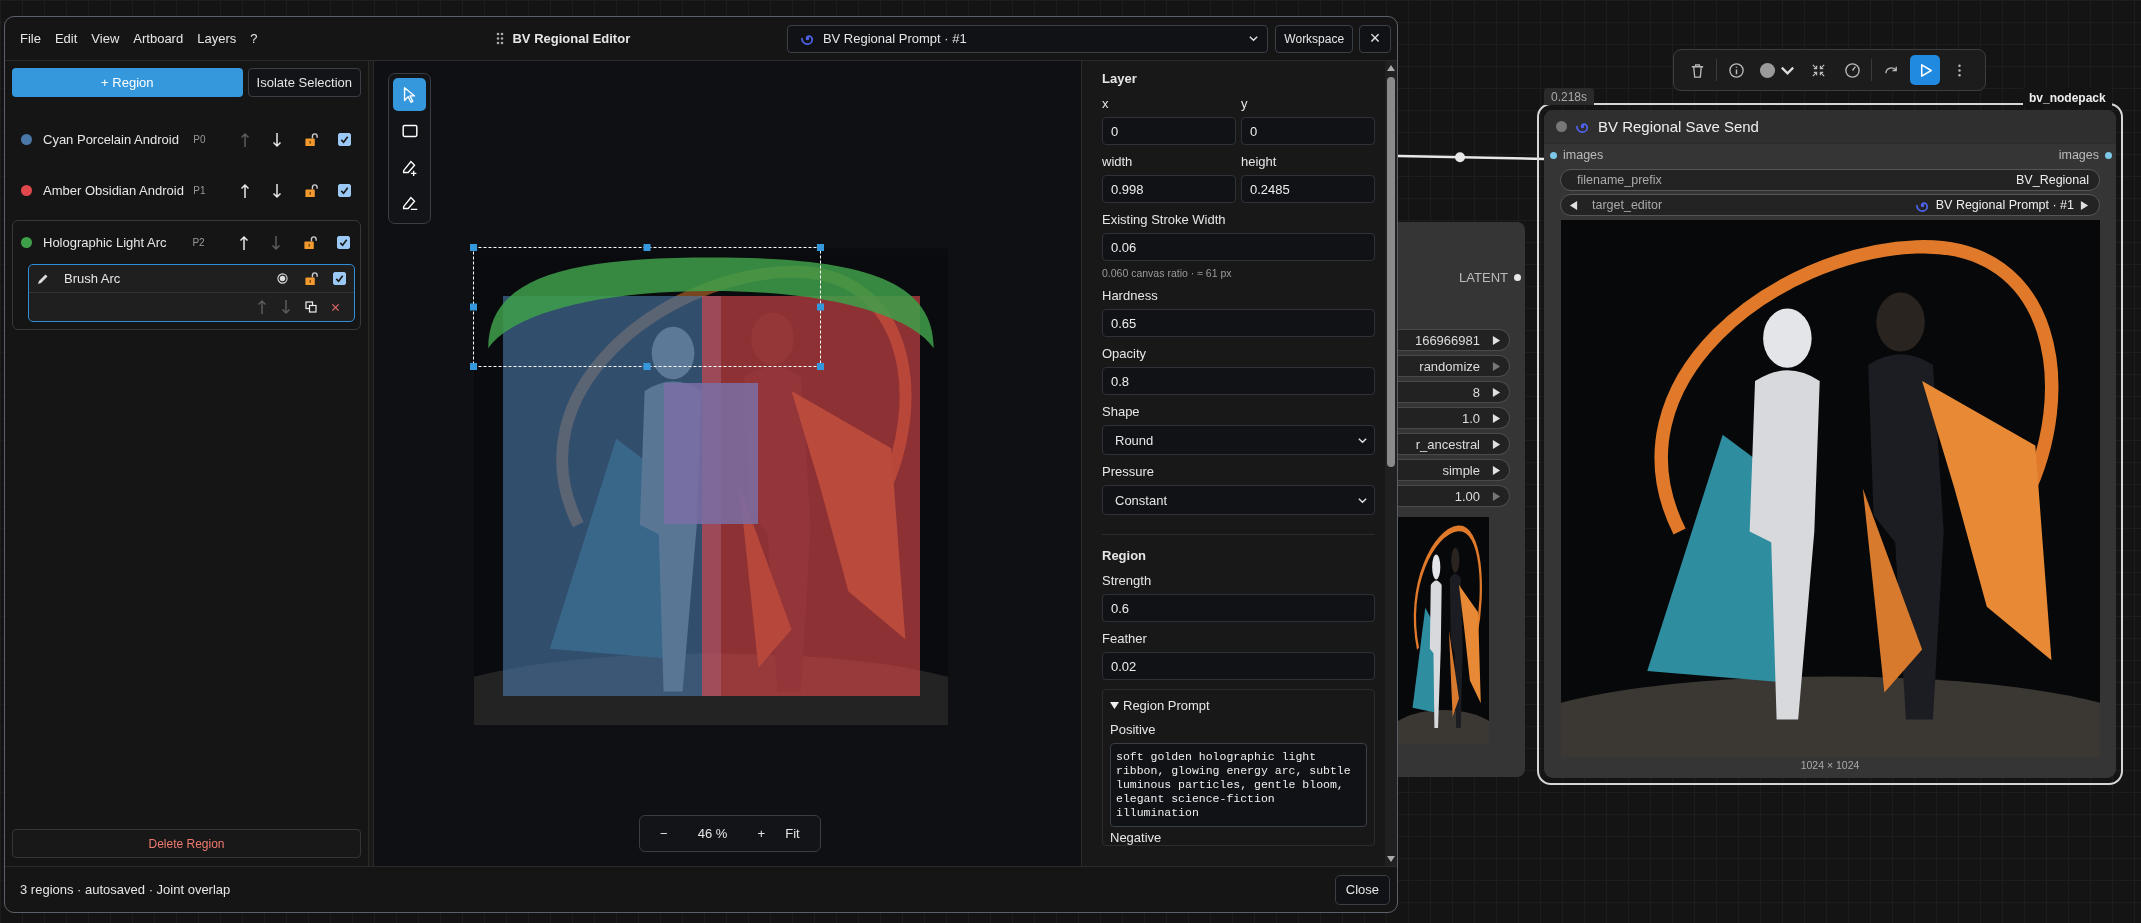 The image size is (2141, 923). Describe the element at coordinates (1830, 180) in the screenshot. I see `text-widget: filename_prefix BV_Regional` at that location.